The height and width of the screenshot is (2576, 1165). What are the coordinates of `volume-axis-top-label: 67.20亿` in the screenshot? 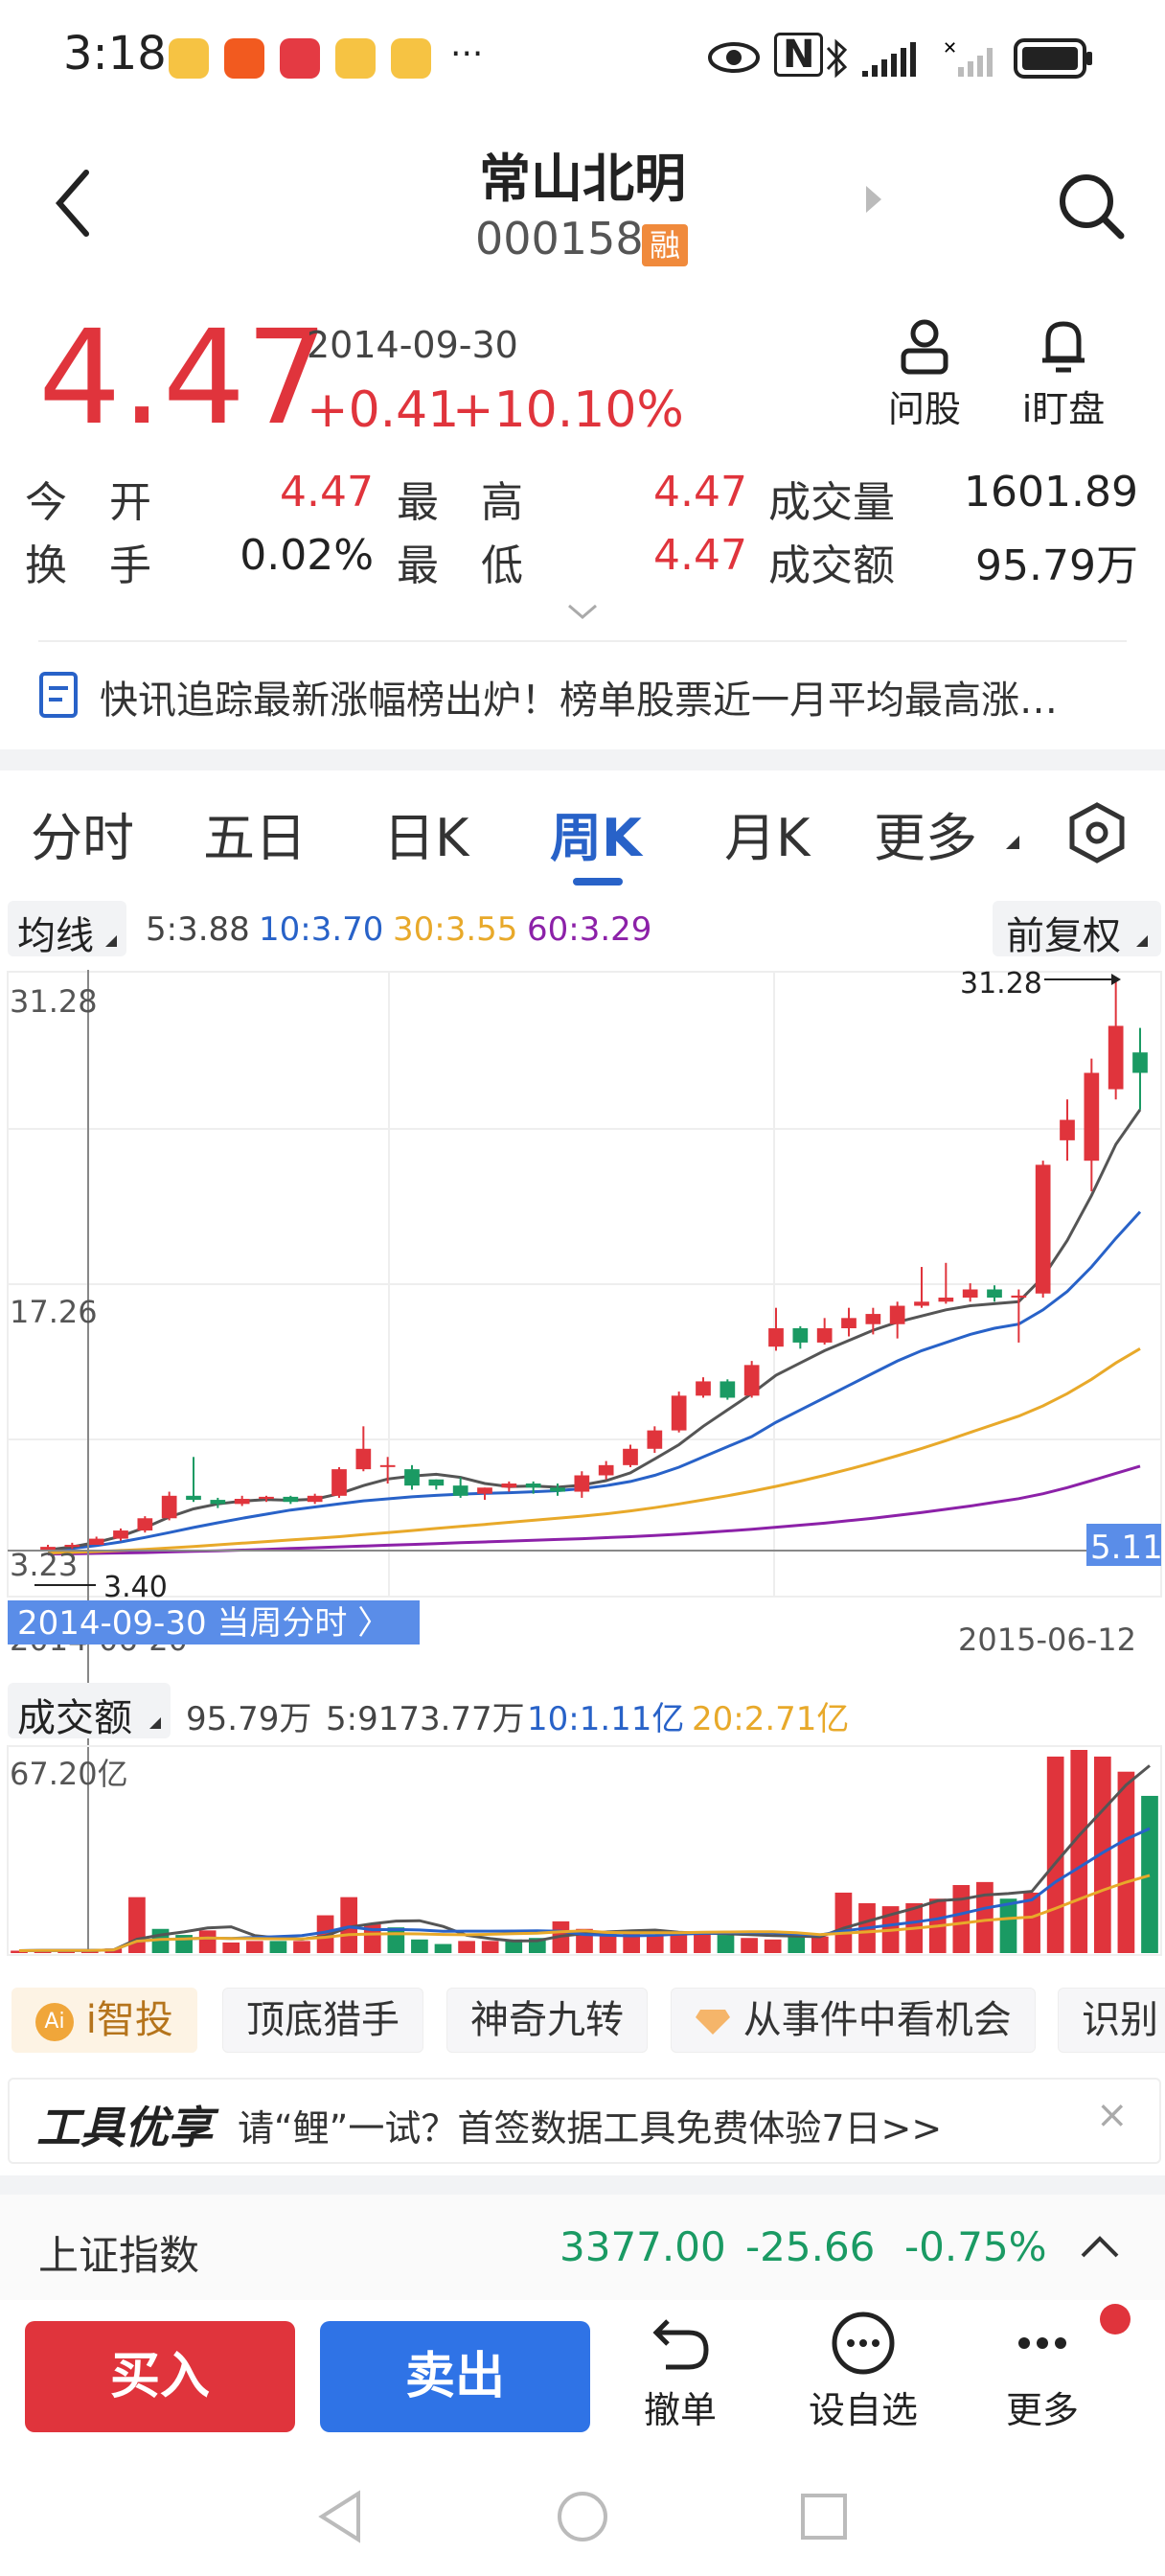 It's located at (69, 1774).